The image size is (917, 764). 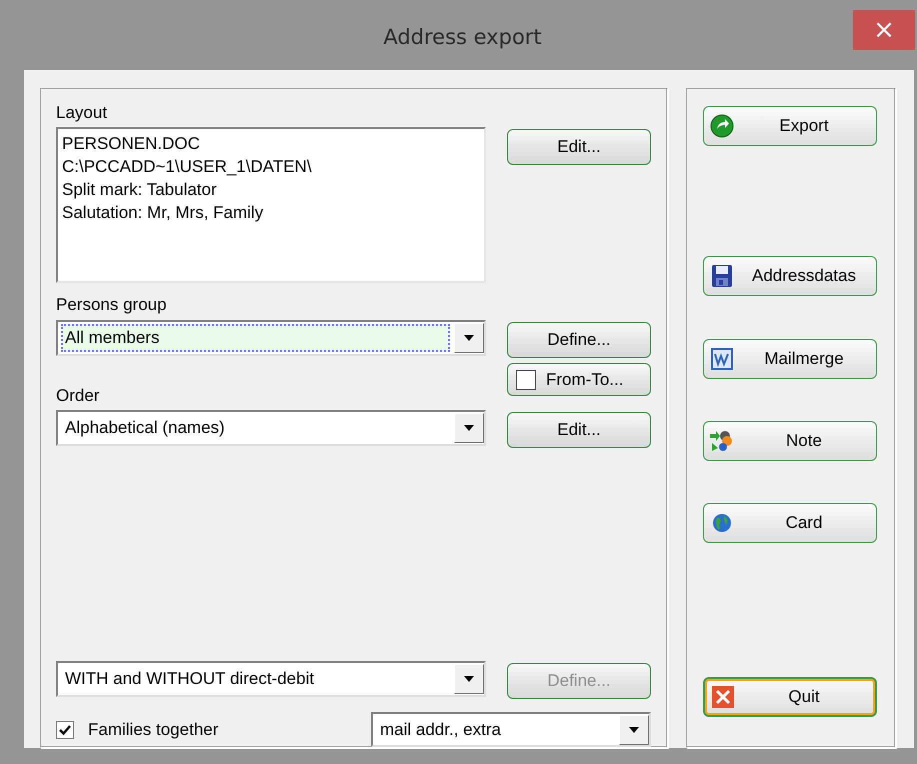 I want to click on action-button: Export, so click(x=790, y=126).